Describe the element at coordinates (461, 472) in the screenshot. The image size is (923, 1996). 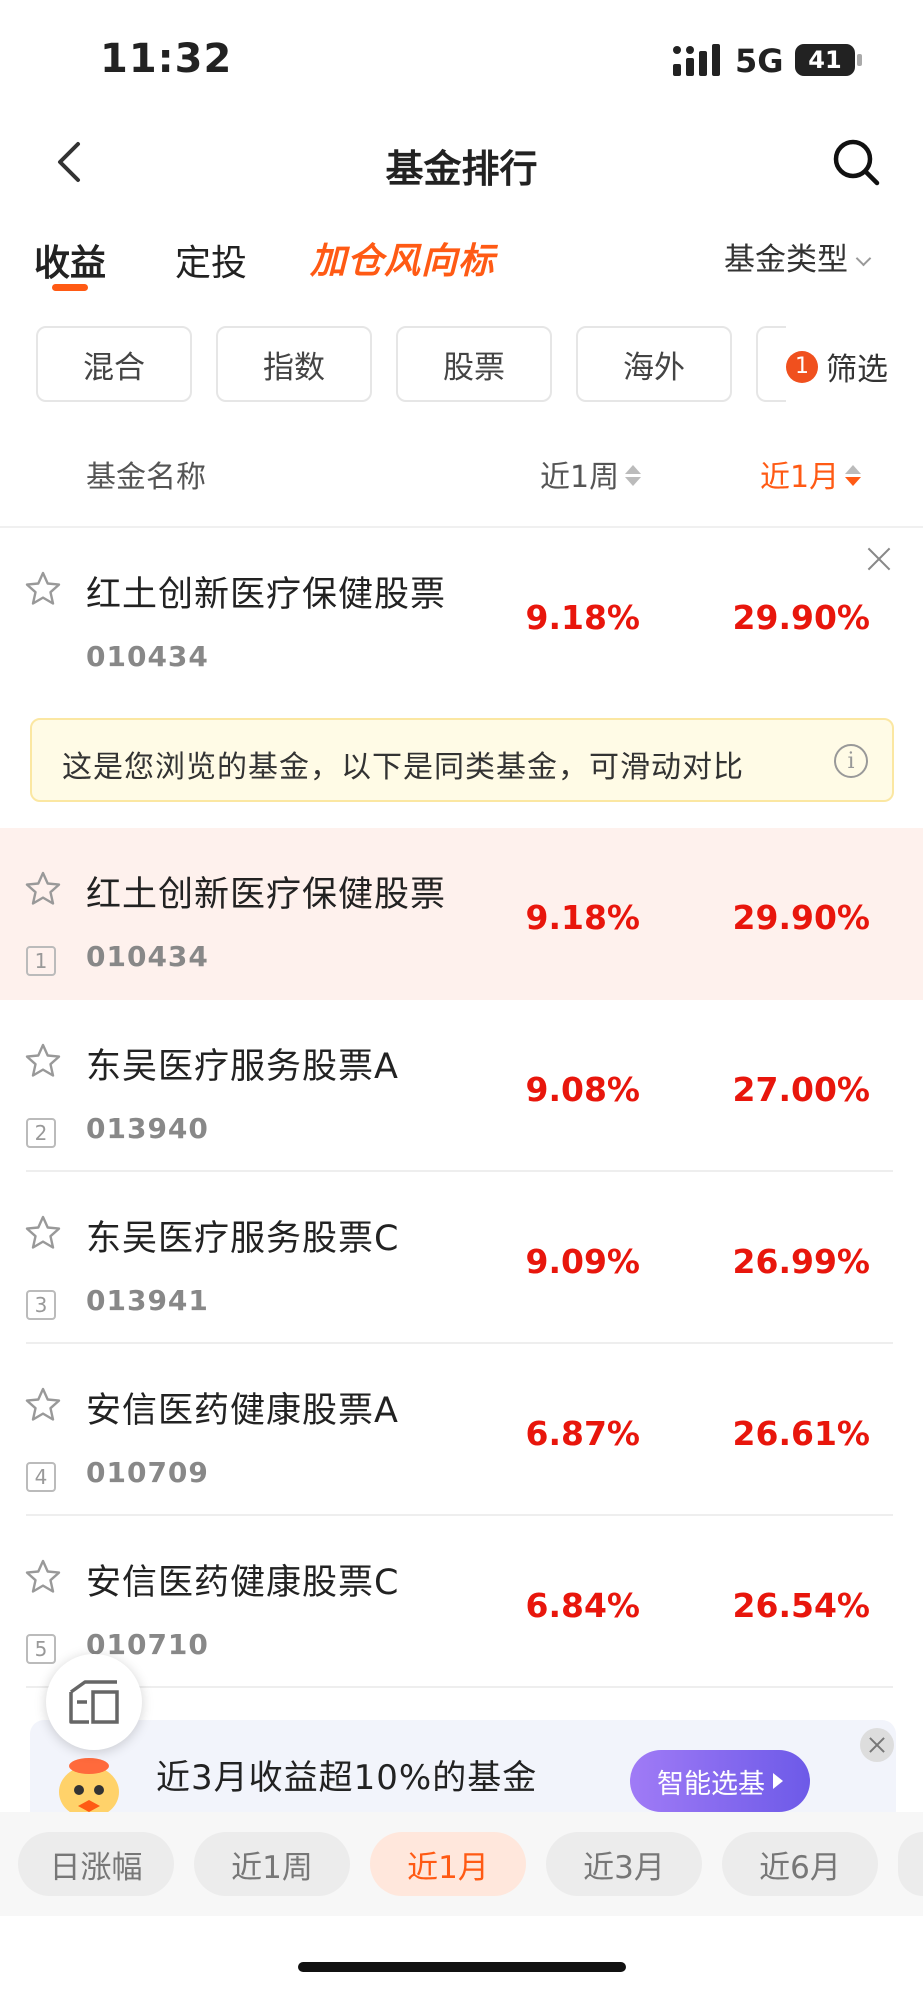
I see `table-header: 基金名称 近1周 近1月` at that location.